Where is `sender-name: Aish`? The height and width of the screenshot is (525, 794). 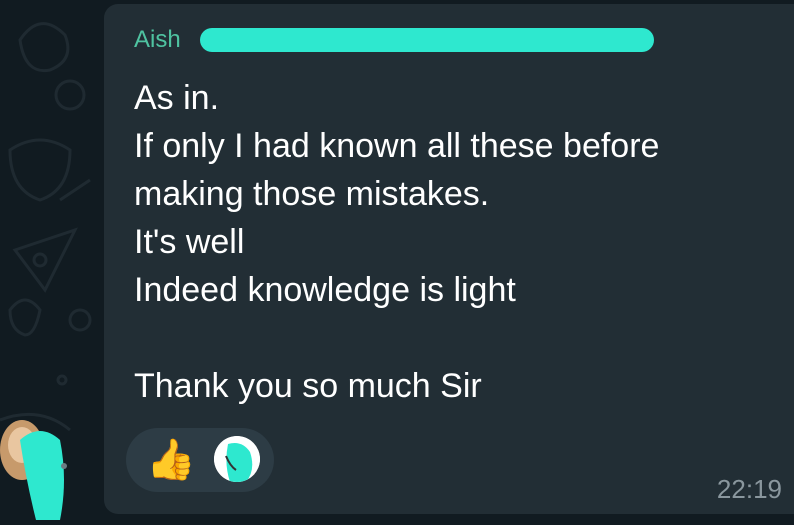 sender-name: Aish is located at coordinates (157, 40).